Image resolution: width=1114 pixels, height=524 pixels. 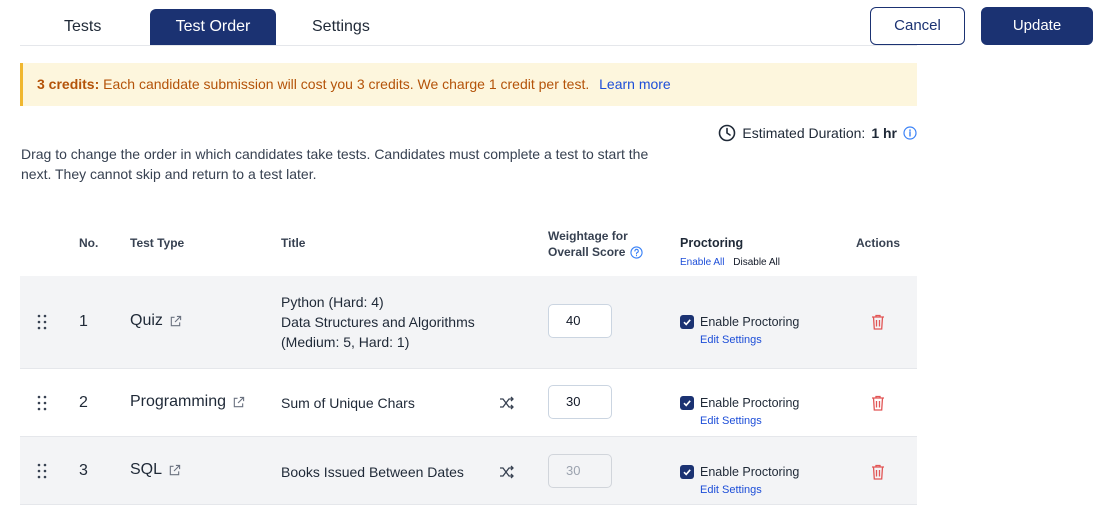 What do you see at coordinates (804, 133) in the screenshot?
I see `duration-label: Estimated Duration:` at bounding box center [804, 133].